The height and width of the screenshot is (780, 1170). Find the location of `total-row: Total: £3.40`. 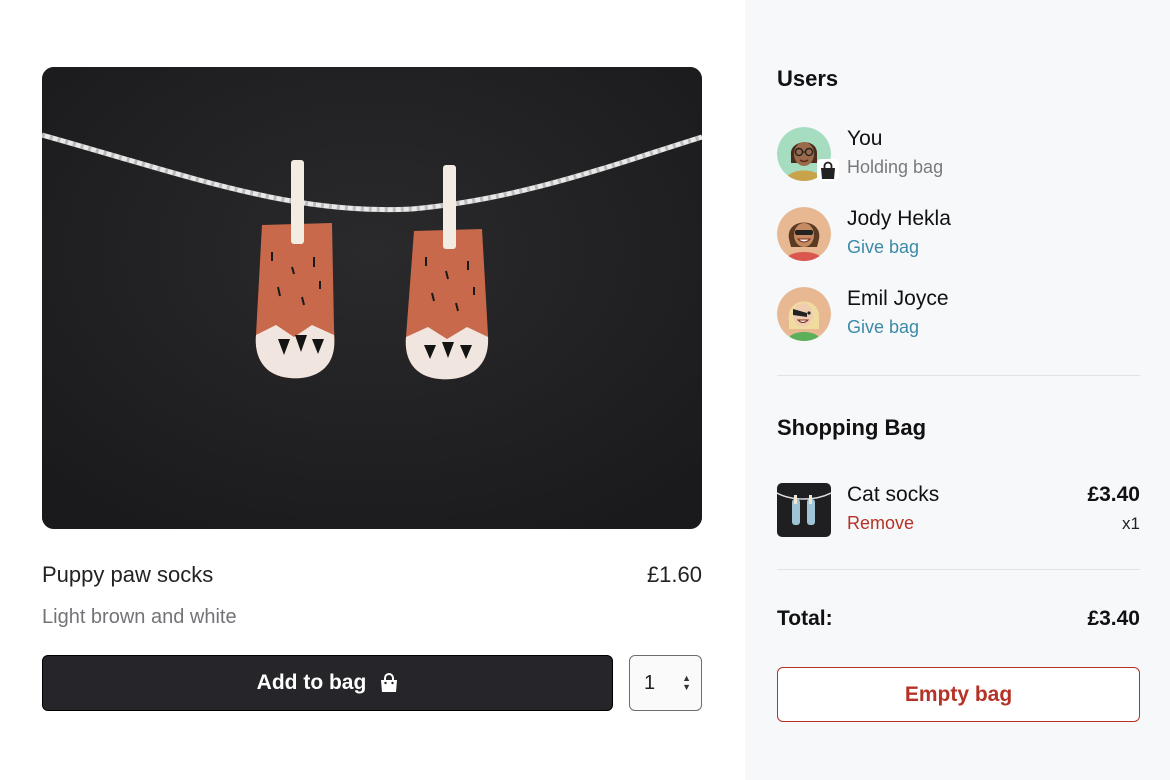

total-row: Total: £3.40 is located at coordinates (958, 619).